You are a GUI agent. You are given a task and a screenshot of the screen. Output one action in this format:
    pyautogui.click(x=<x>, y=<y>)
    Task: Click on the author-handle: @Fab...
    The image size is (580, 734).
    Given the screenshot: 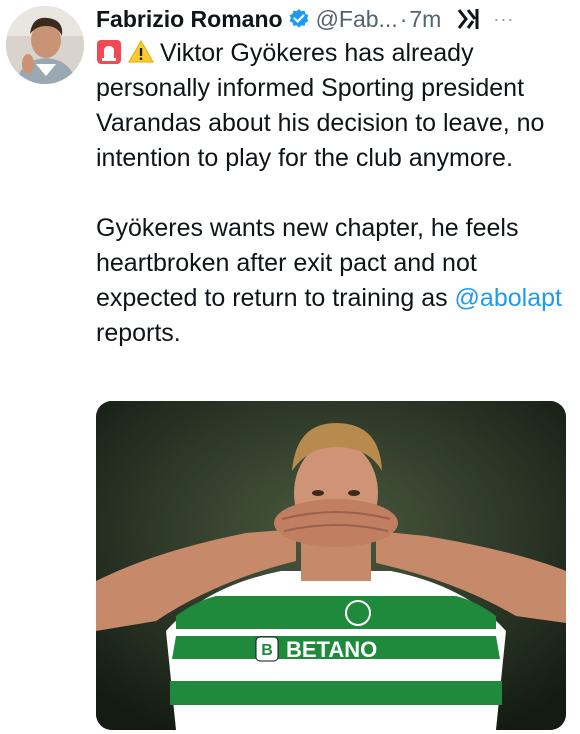 What is the action you would take?
    pyautogui.click(x=357, y=19)
    